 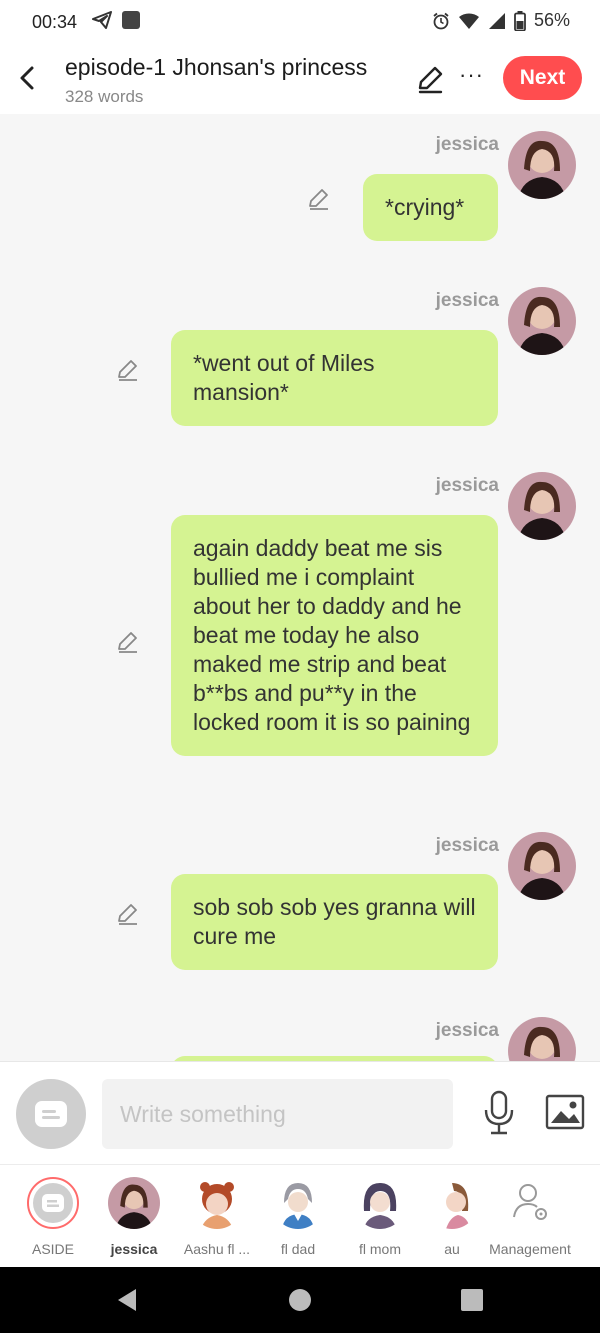 I want to click on message-bubble: *went out of Miles mansion*, so click(x=334, y=378).